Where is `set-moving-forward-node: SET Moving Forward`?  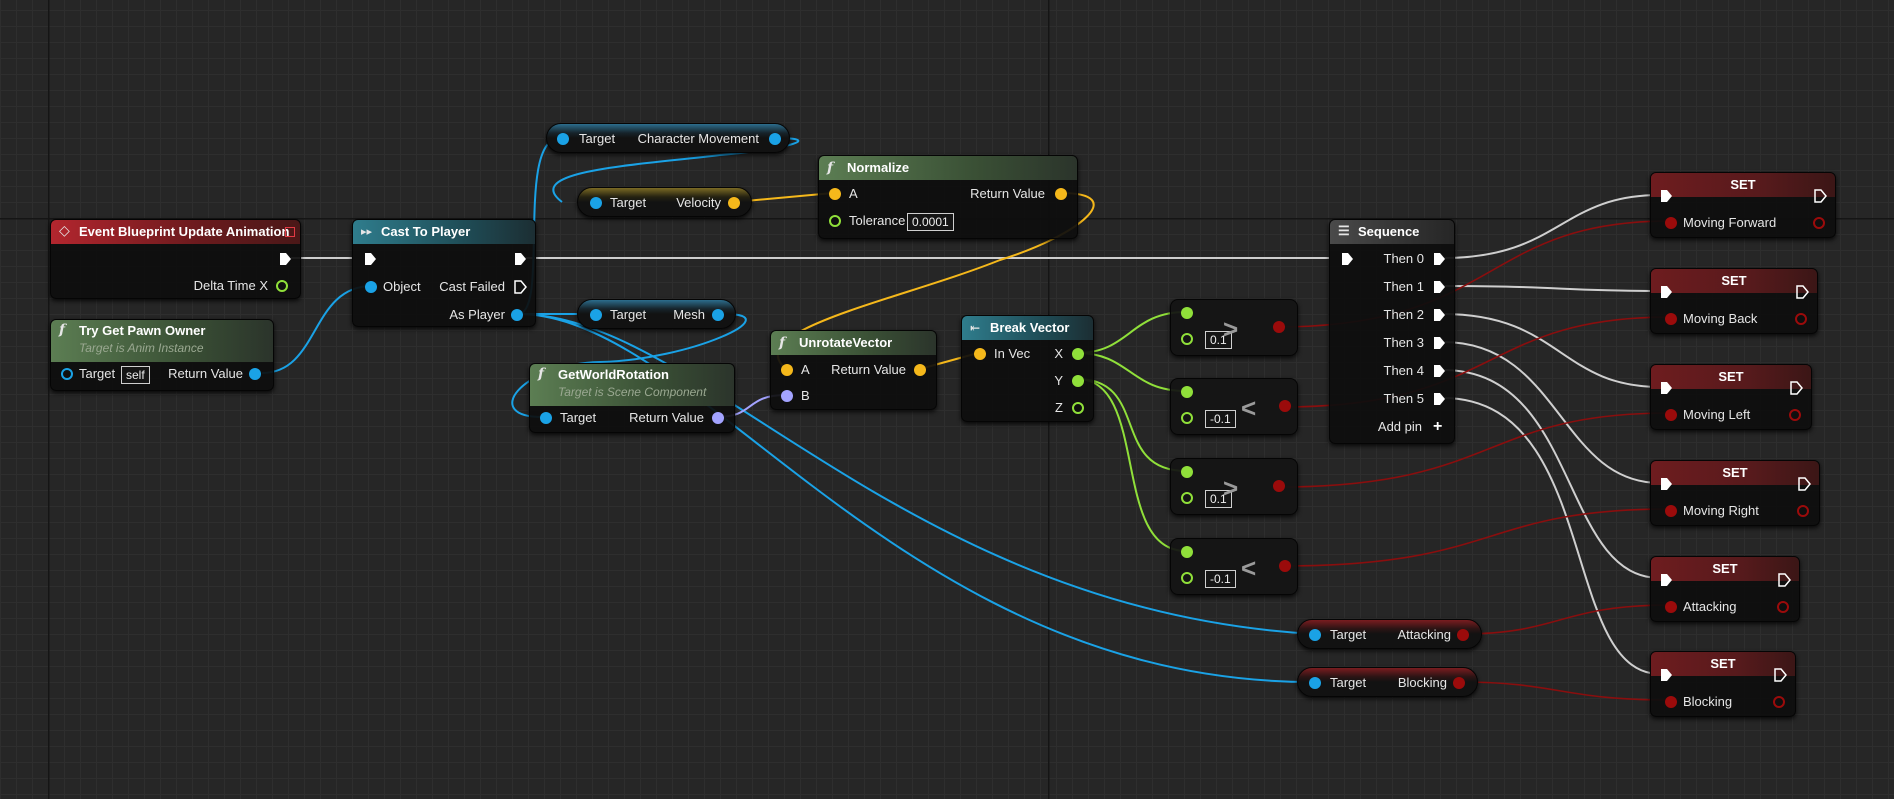 set-moving-forward-node: SET Moving Forward is located at coordinates (1743, 205).